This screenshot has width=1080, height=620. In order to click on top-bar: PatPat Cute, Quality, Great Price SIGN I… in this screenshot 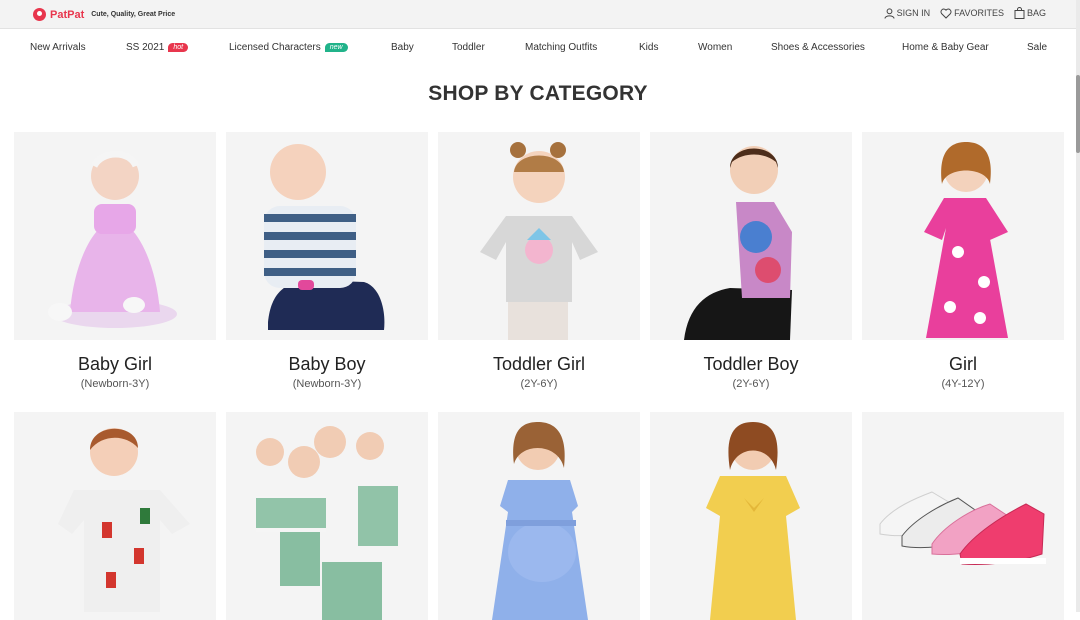, I will do `click(538, 14)`.